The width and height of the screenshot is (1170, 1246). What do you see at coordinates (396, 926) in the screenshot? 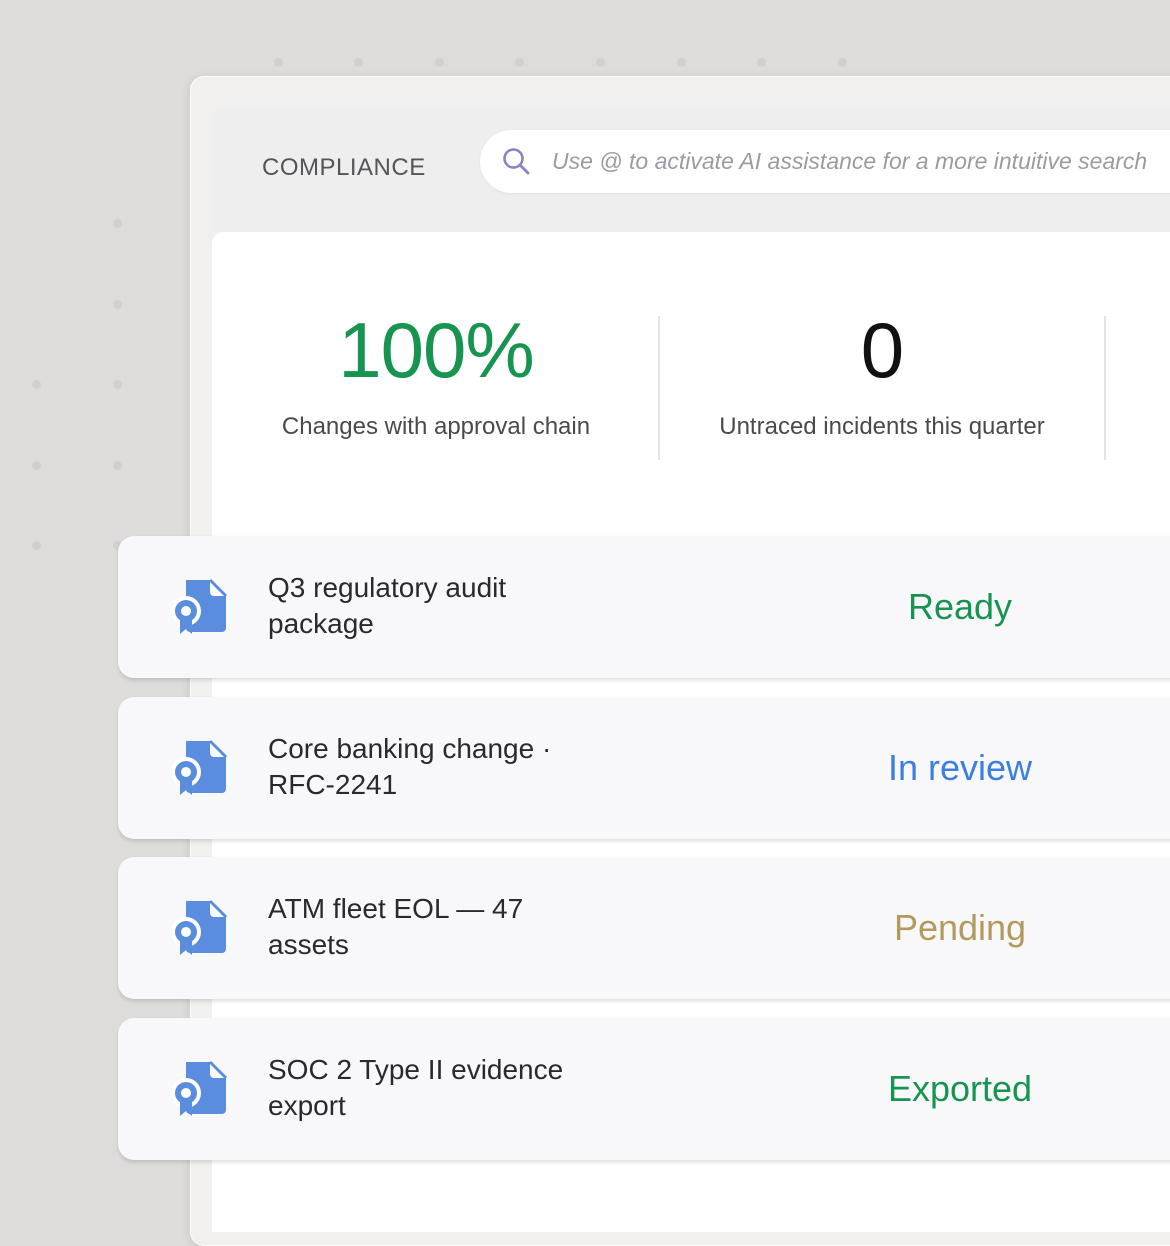
I see `item-title: ATM fleet EOL — 47 assets` at bounding box center [396, 926].